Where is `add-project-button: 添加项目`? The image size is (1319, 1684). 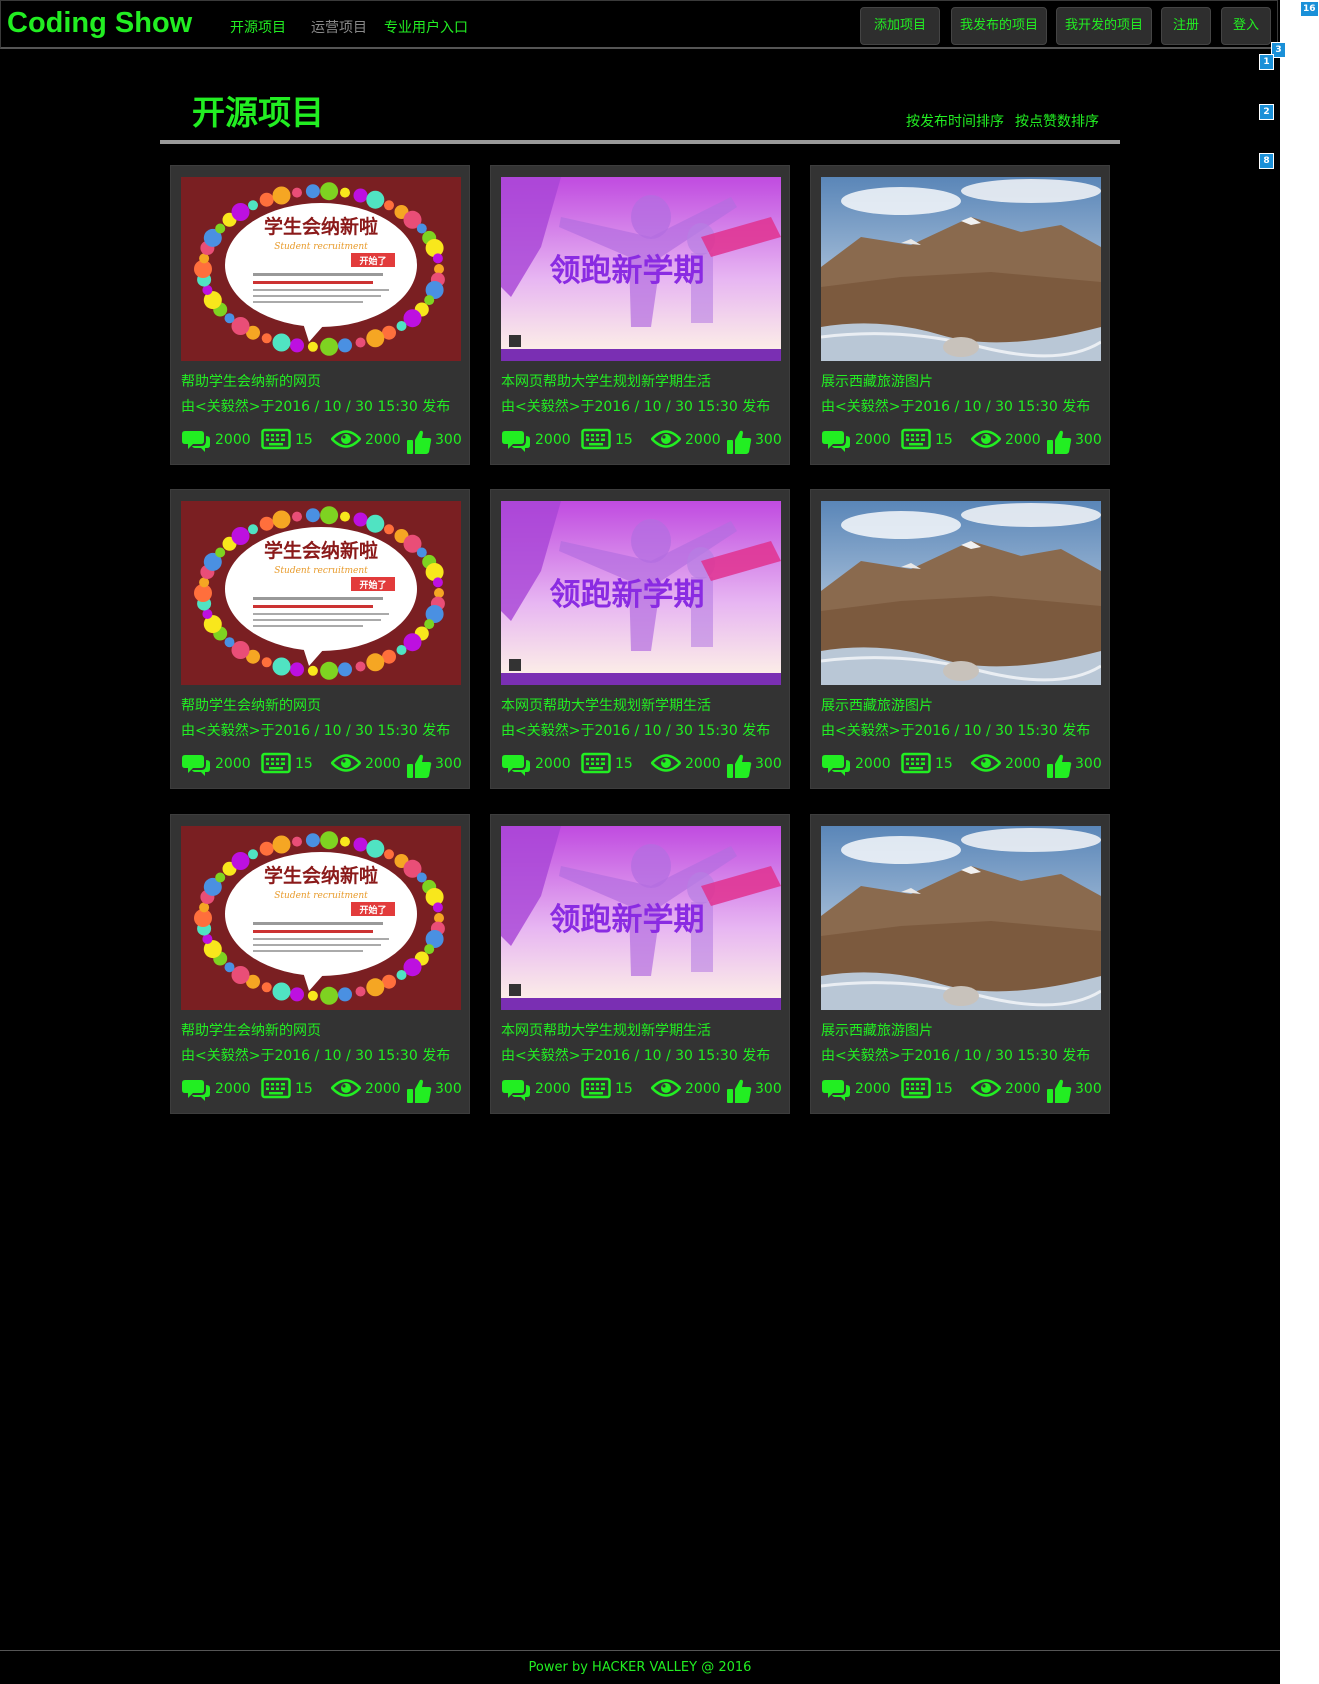 add-project-button: 添加项目 is located at coordinates (900, 26).